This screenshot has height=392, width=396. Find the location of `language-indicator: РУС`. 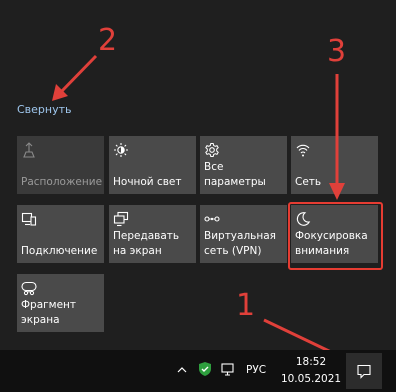

language-indicator: РУС is located at coordinates (256, 370).